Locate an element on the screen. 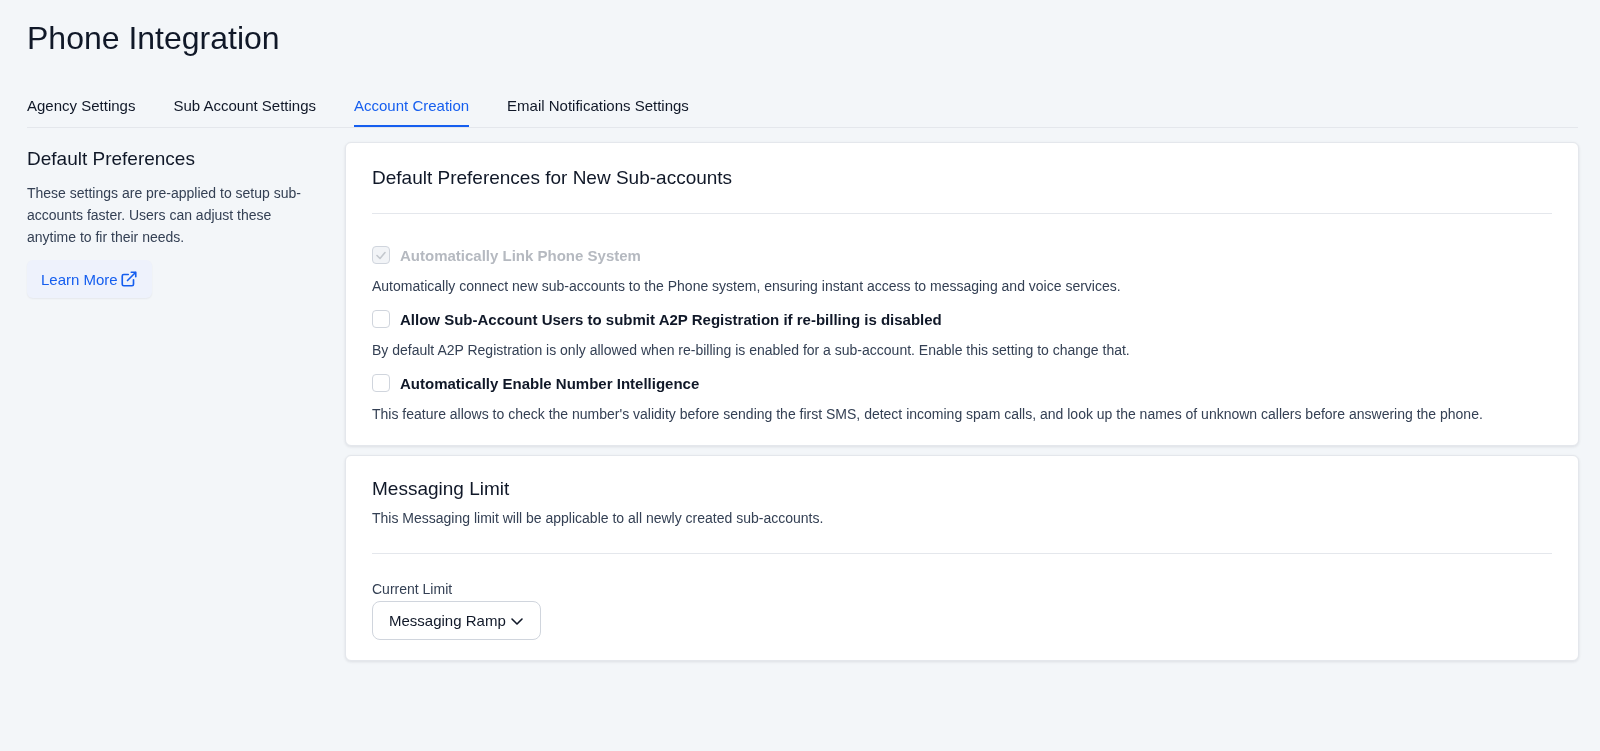 This screenshot has width=1600, height=751. limit-dropdown: Messaging Ramp is located at coordinates (456, 620).